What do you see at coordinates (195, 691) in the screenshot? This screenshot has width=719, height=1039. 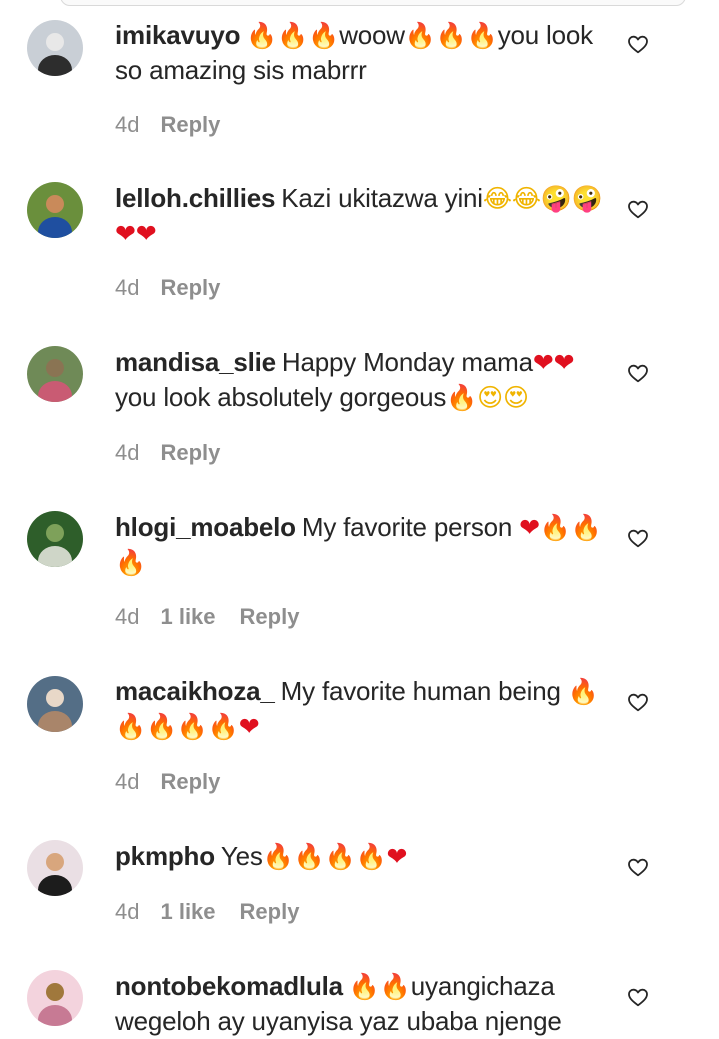 I see `comment-username: macaikhoza_` at bounding box center [195, 691].